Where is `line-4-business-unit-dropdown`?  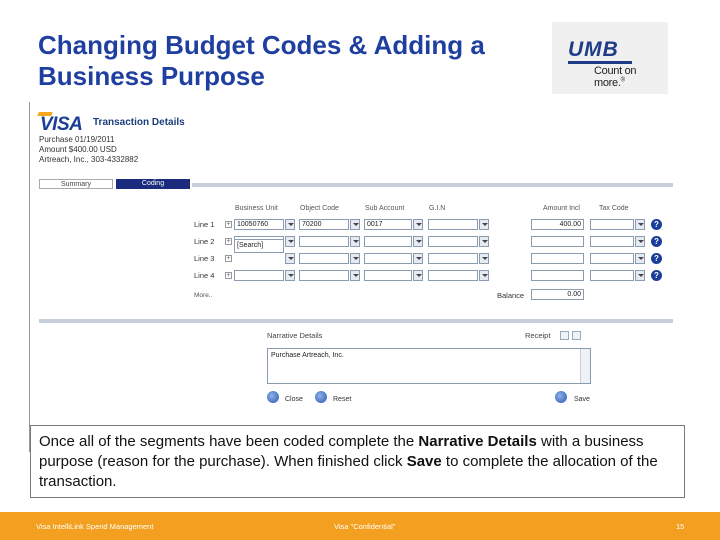 line-4-business-unit-dropdown is located at coordinates (290, 275).